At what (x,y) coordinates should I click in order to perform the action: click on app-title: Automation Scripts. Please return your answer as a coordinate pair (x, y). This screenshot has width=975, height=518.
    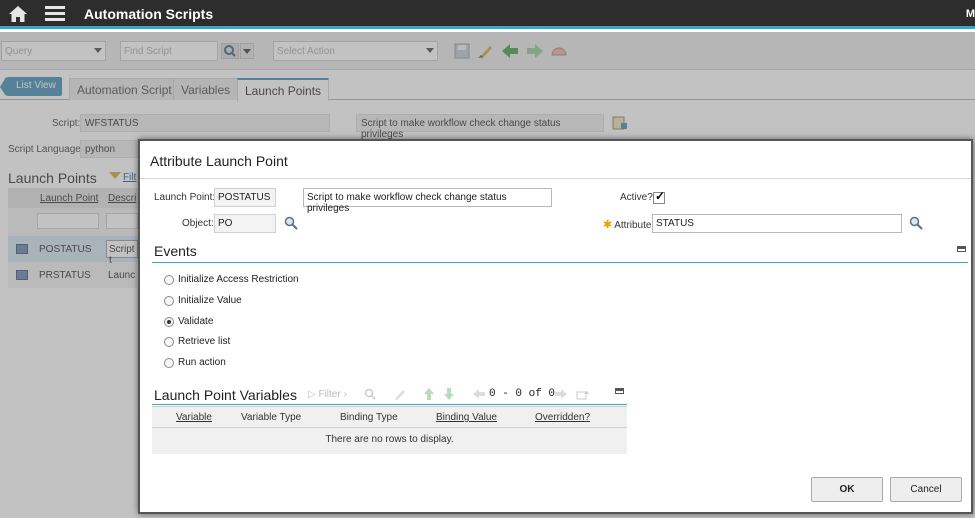
    Looking at the image, I should click on (149, 14).